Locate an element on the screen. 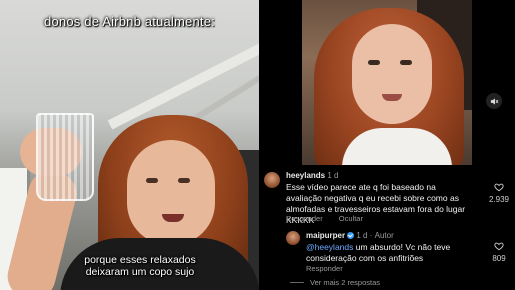 The width and height of the screenshot is (515, 290). comment-username: maipurper is located at coordinates (325, 235).